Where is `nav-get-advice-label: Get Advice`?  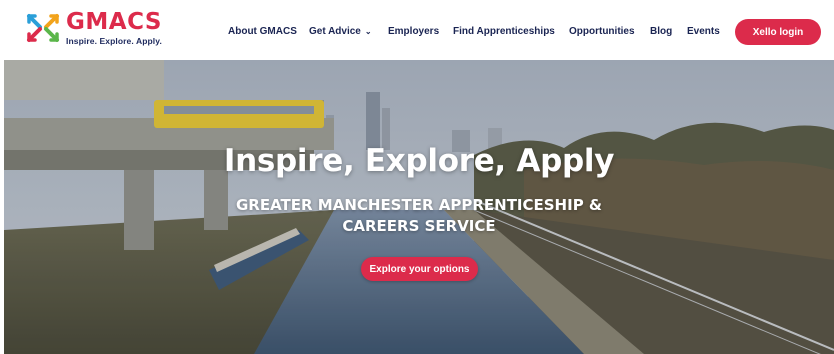
nav-get-advice-label: Get Advice is located at coordinates (335, 31).